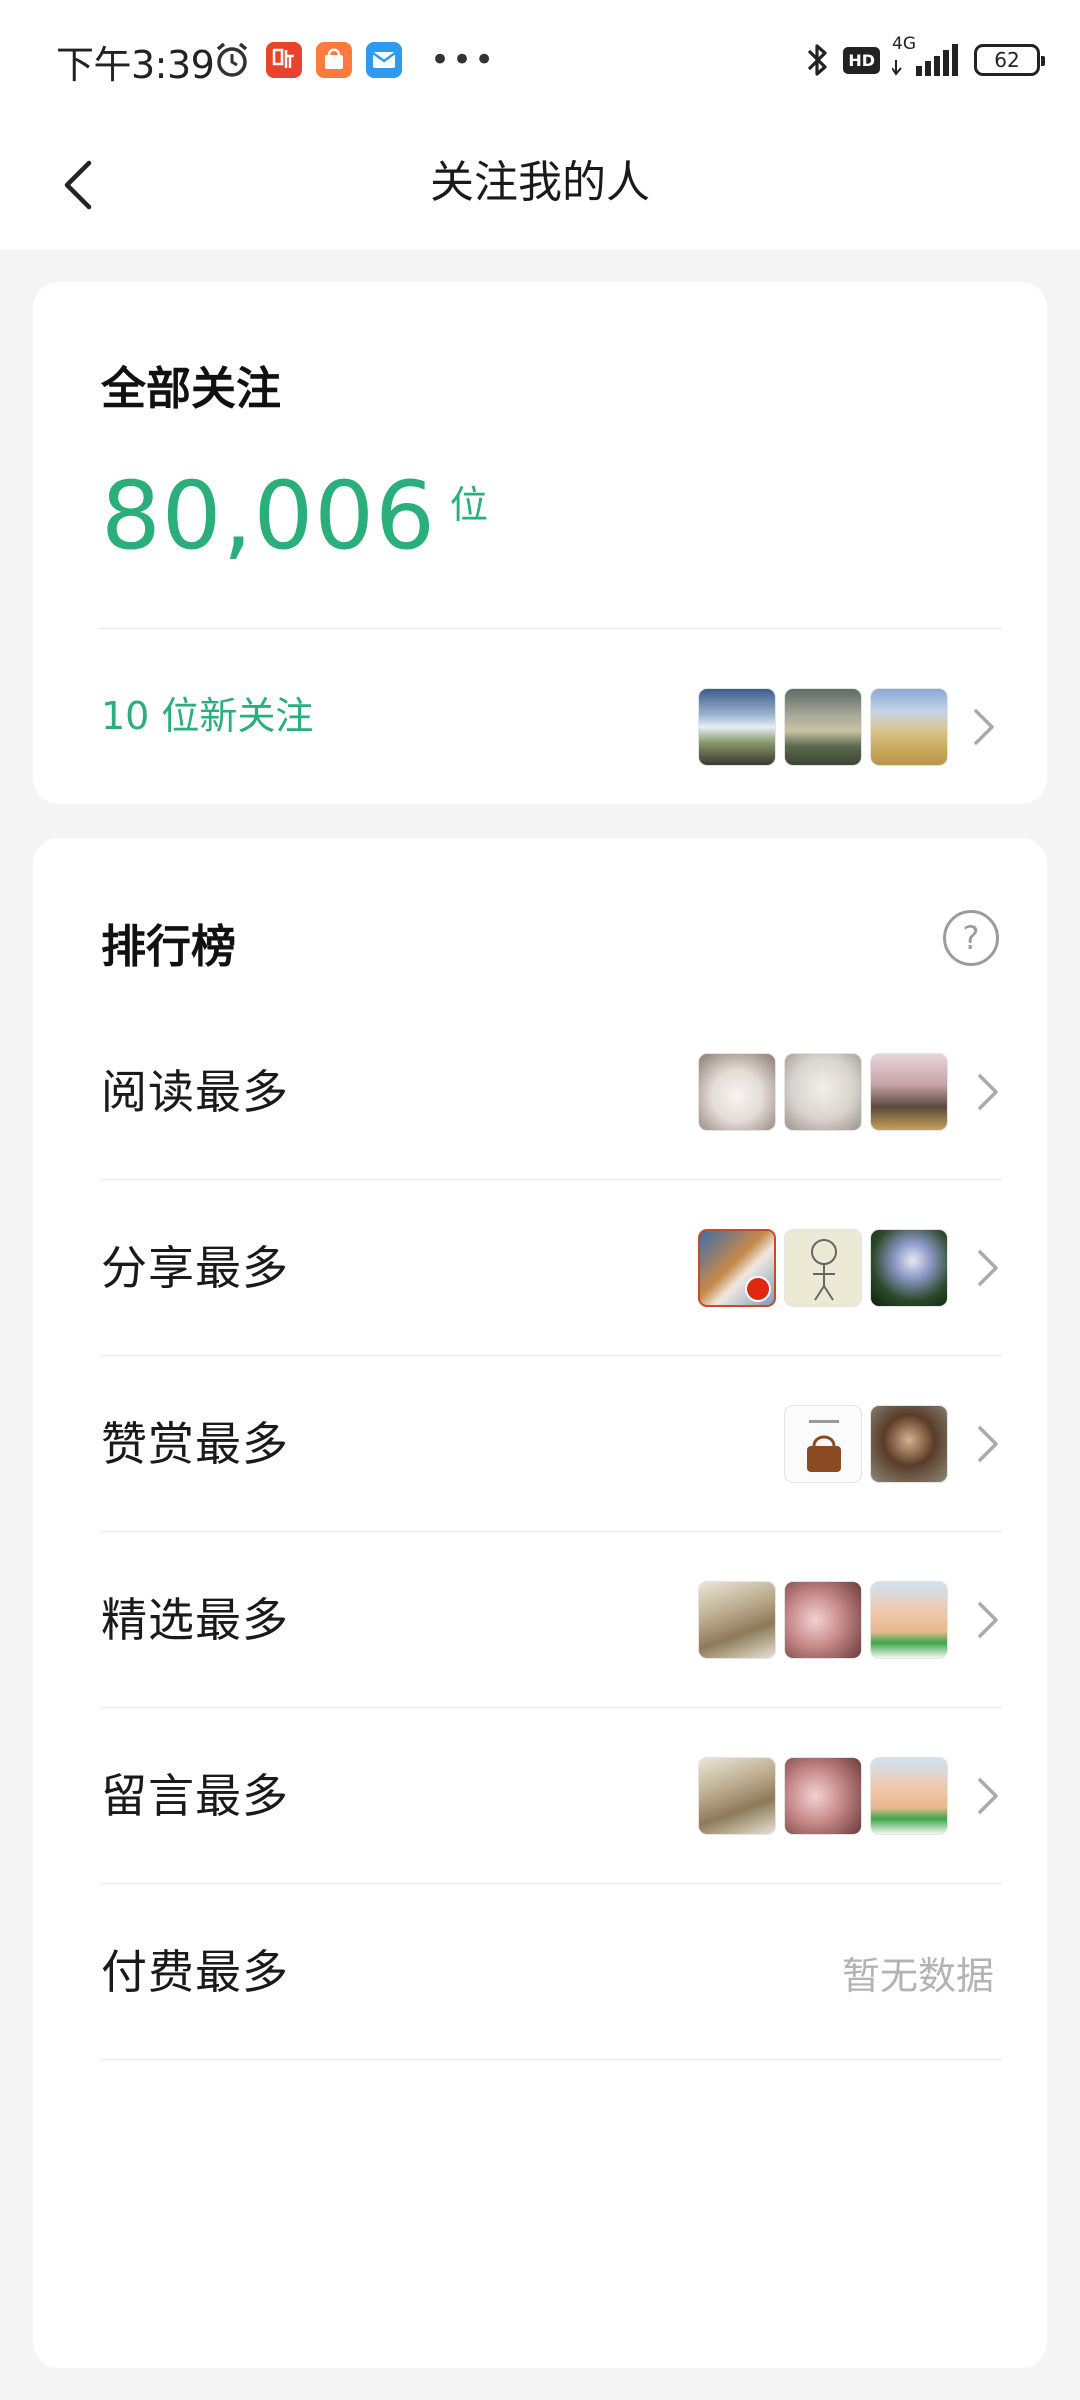  I want to click on total-followers-title: 全部关注, so click(191, 388).